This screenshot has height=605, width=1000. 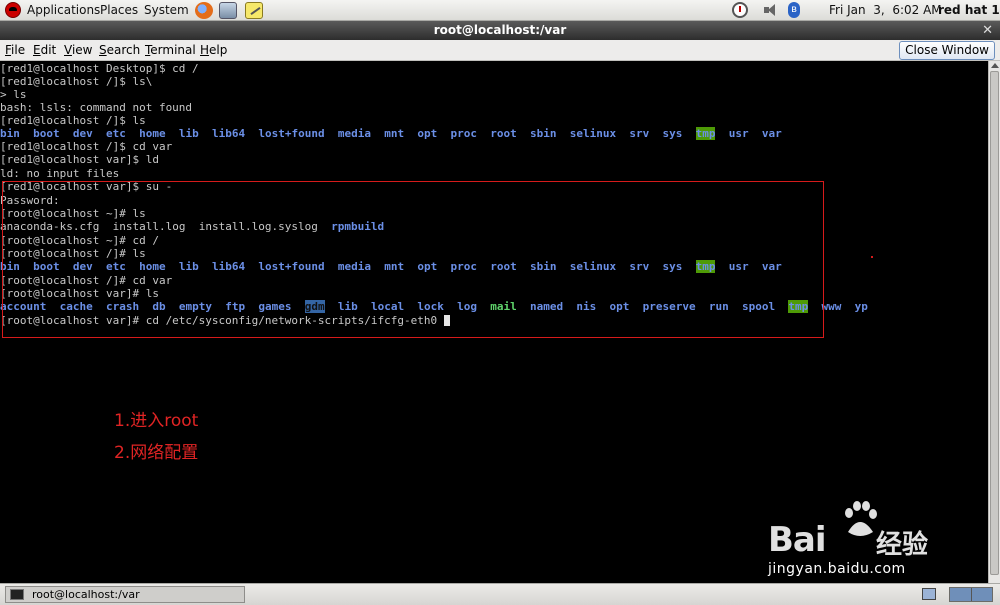 What do you see at coordinates (17, 594) in the screenshot?
I see `terminal-icon` at bounding box center [17, 594].